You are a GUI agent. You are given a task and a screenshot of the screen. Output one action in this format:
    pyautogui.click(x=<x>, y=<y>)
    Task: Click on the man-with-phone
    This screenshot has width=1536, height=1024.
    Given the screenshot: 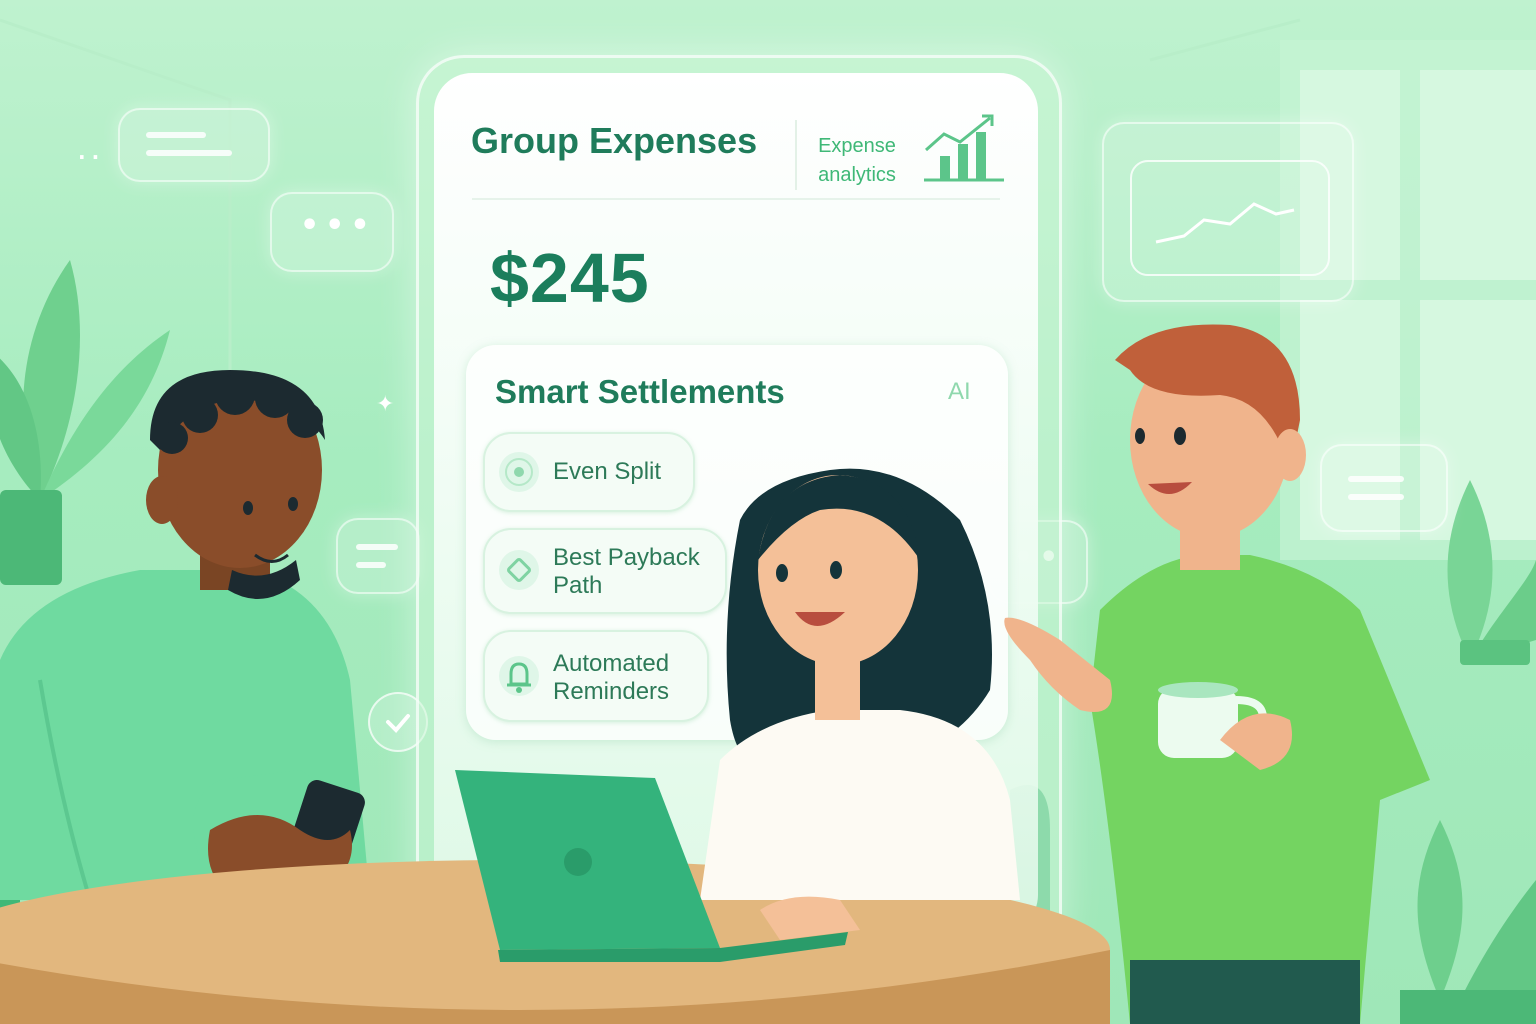 What is the action you would take?
    pyautogui.click(x=185, y=635)
    